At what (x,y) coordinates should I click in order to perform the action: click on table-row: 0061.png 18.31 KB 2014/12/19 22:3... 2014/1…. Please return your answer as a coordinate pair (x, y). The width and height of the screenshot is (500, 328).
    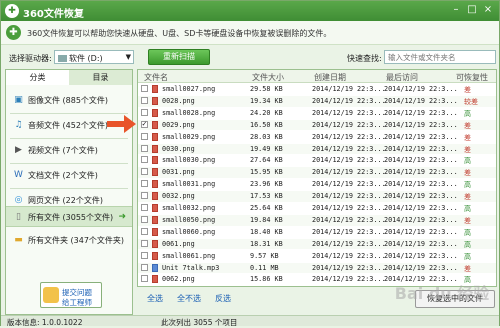
    Looking at the image, I should click on (317, 244).